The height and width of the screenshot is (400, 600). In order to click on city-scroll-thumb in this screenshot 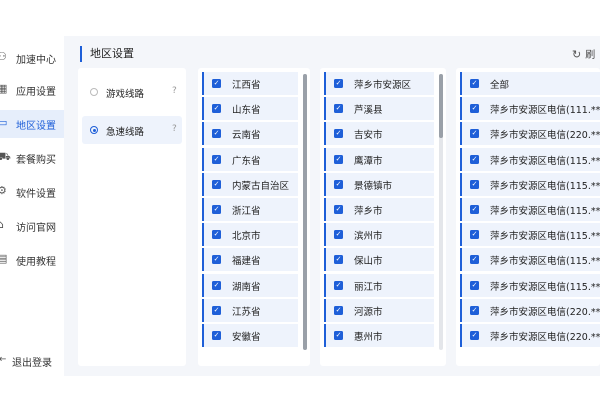, I will do `click(441, 106)`.